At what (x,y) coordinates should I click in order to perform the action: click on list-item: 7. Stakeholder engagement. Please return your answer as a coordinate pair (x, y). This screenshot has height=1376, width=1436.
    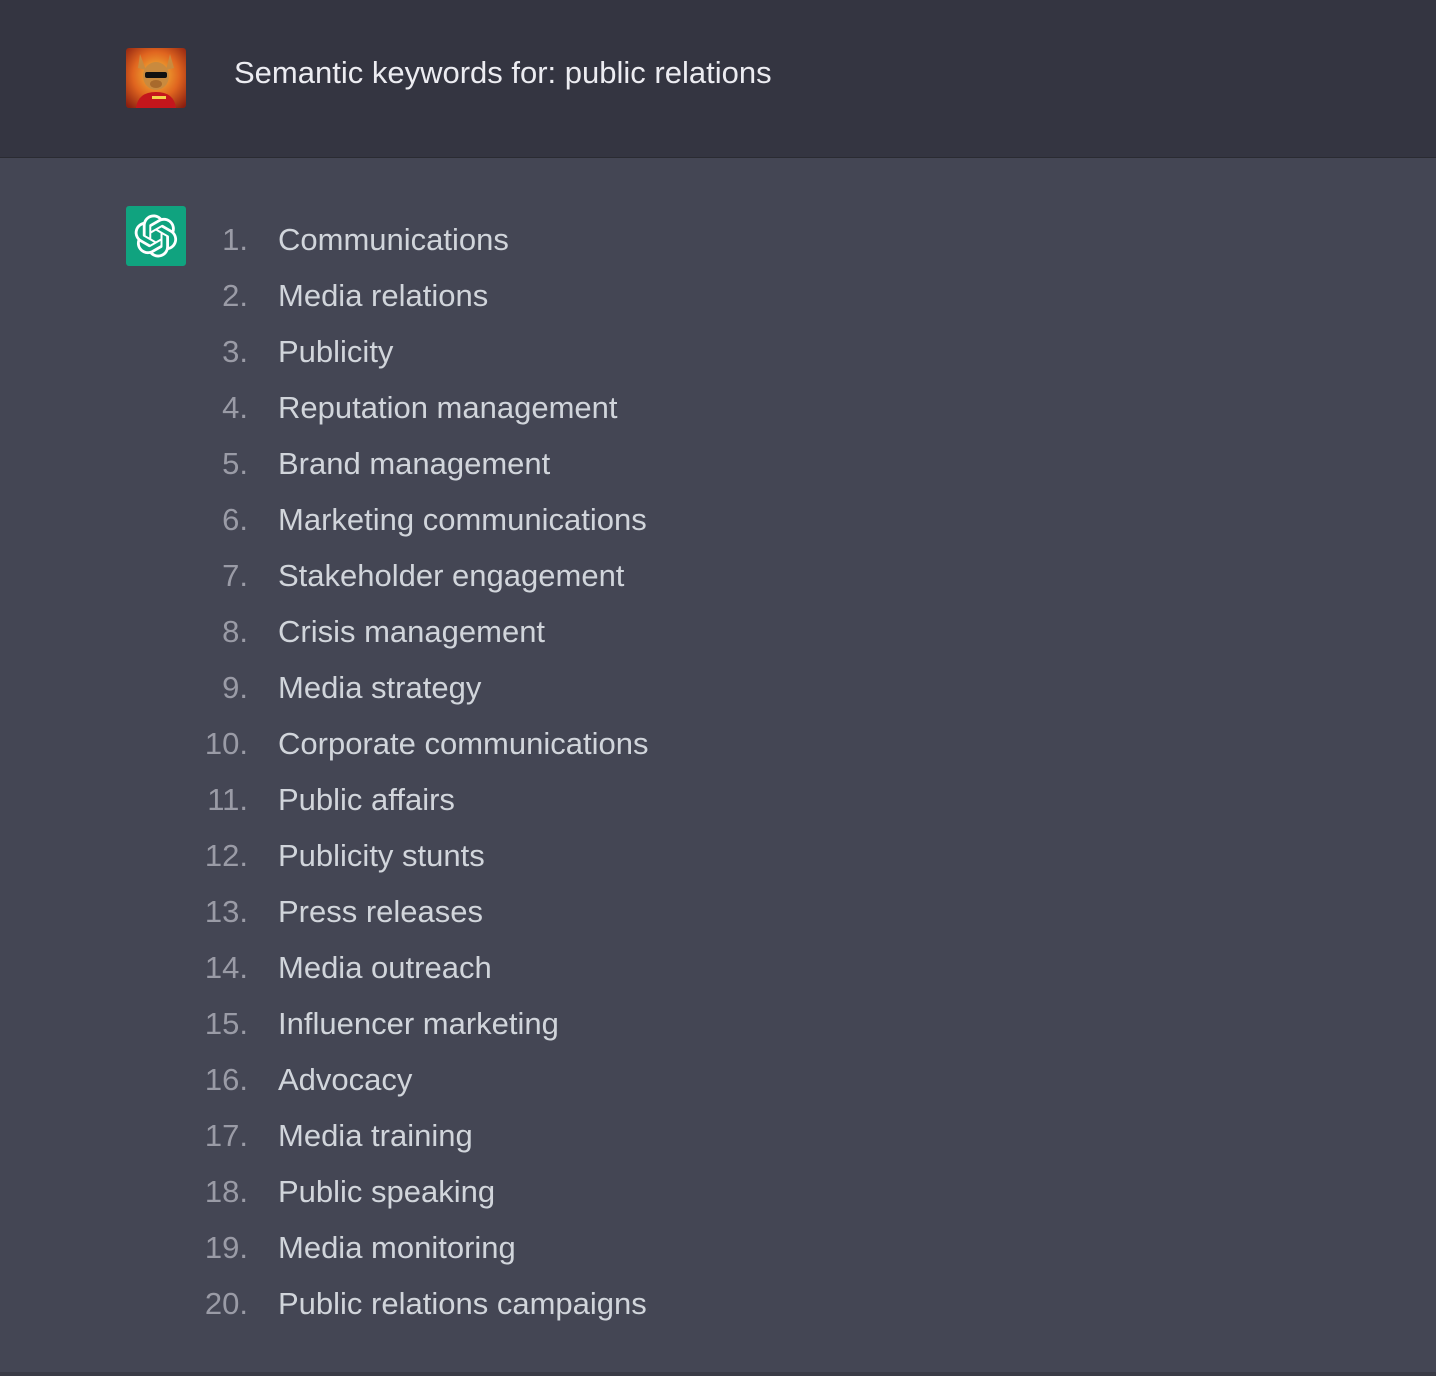
    Looking at the image, I should click on (419, 576).